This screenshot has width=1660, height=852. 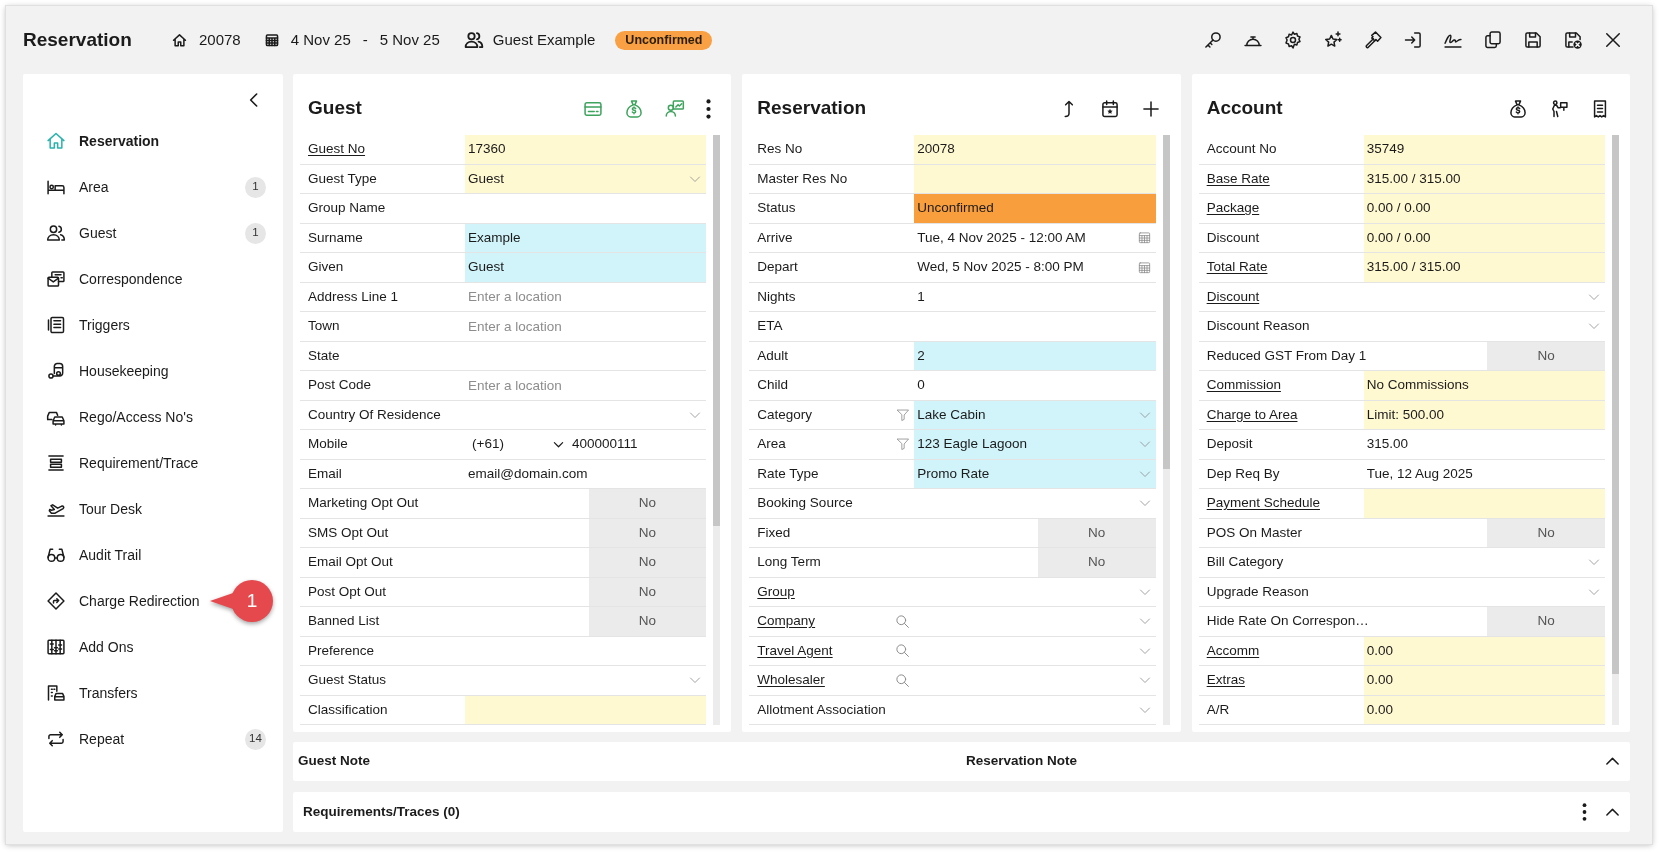 What do you see at coordinates (786, 621) in the screenshot?
I see `field-link: Company` at bounding box center [786, 621].